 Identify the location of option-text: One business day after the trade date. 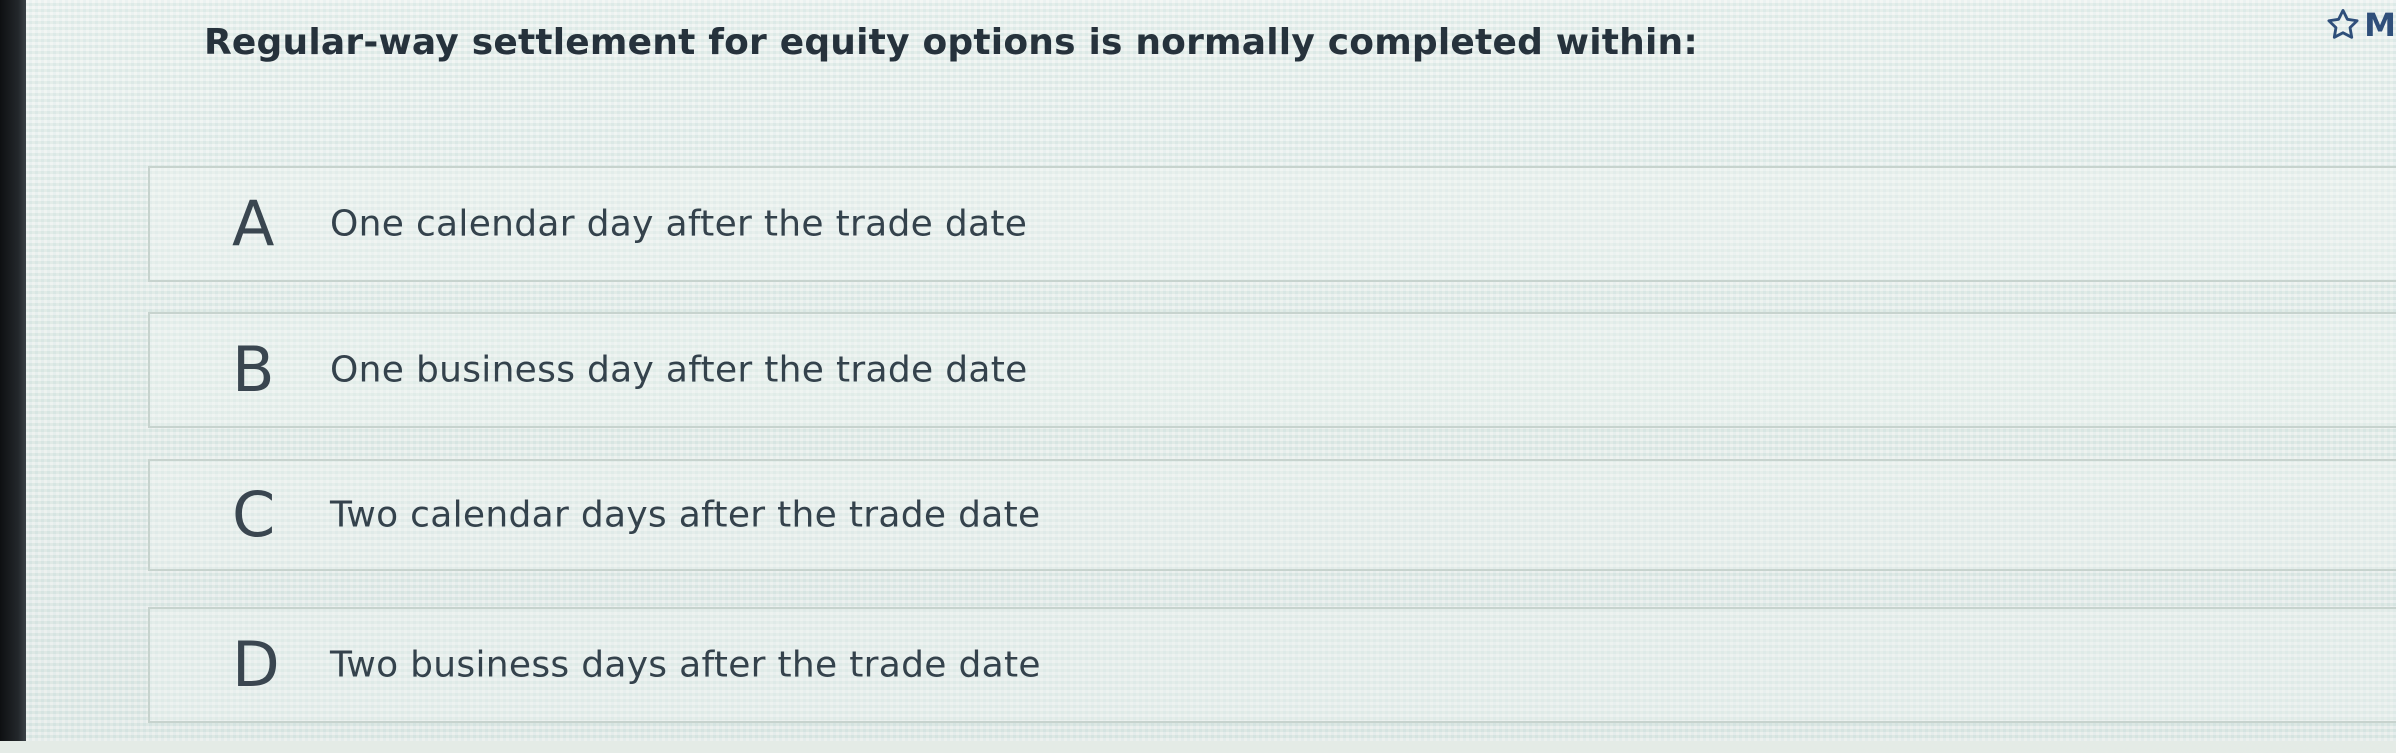
(679, 370).